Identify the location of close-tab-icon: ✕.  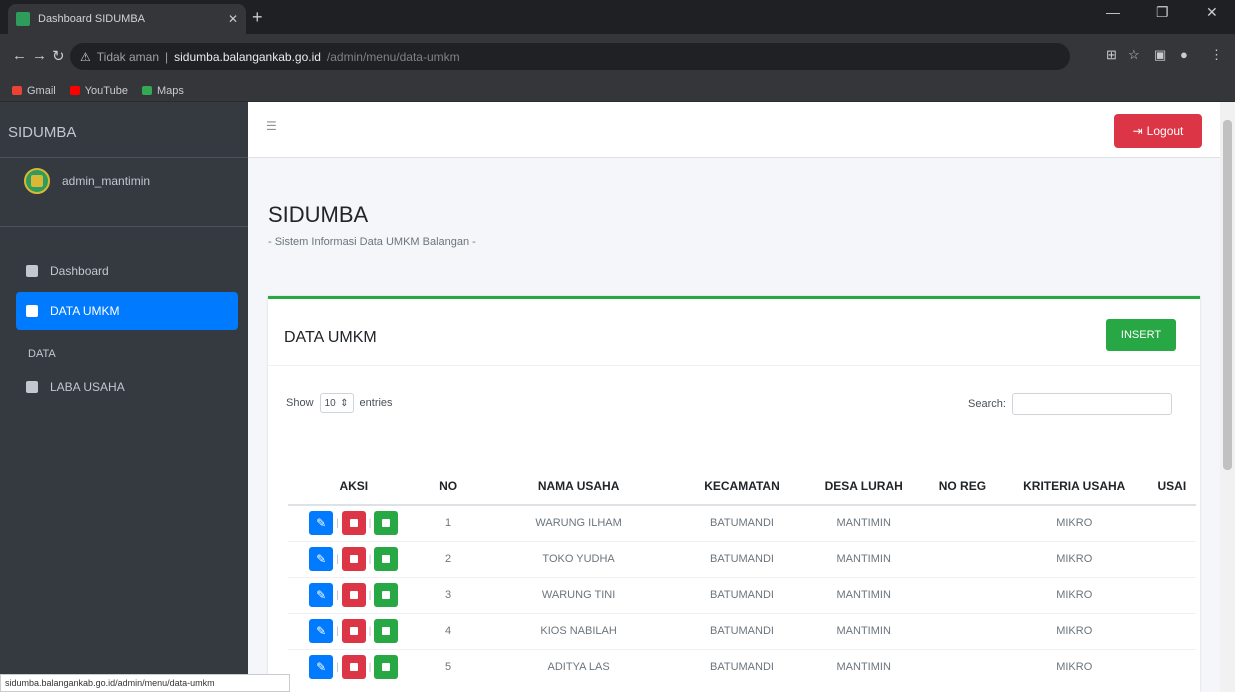
(233, 19).